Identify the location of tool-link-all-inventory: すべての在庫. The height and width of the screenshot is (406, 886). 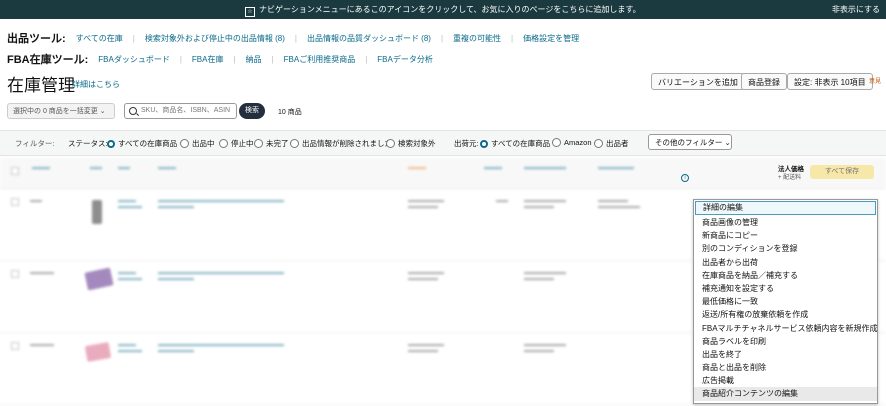
(99, 38).